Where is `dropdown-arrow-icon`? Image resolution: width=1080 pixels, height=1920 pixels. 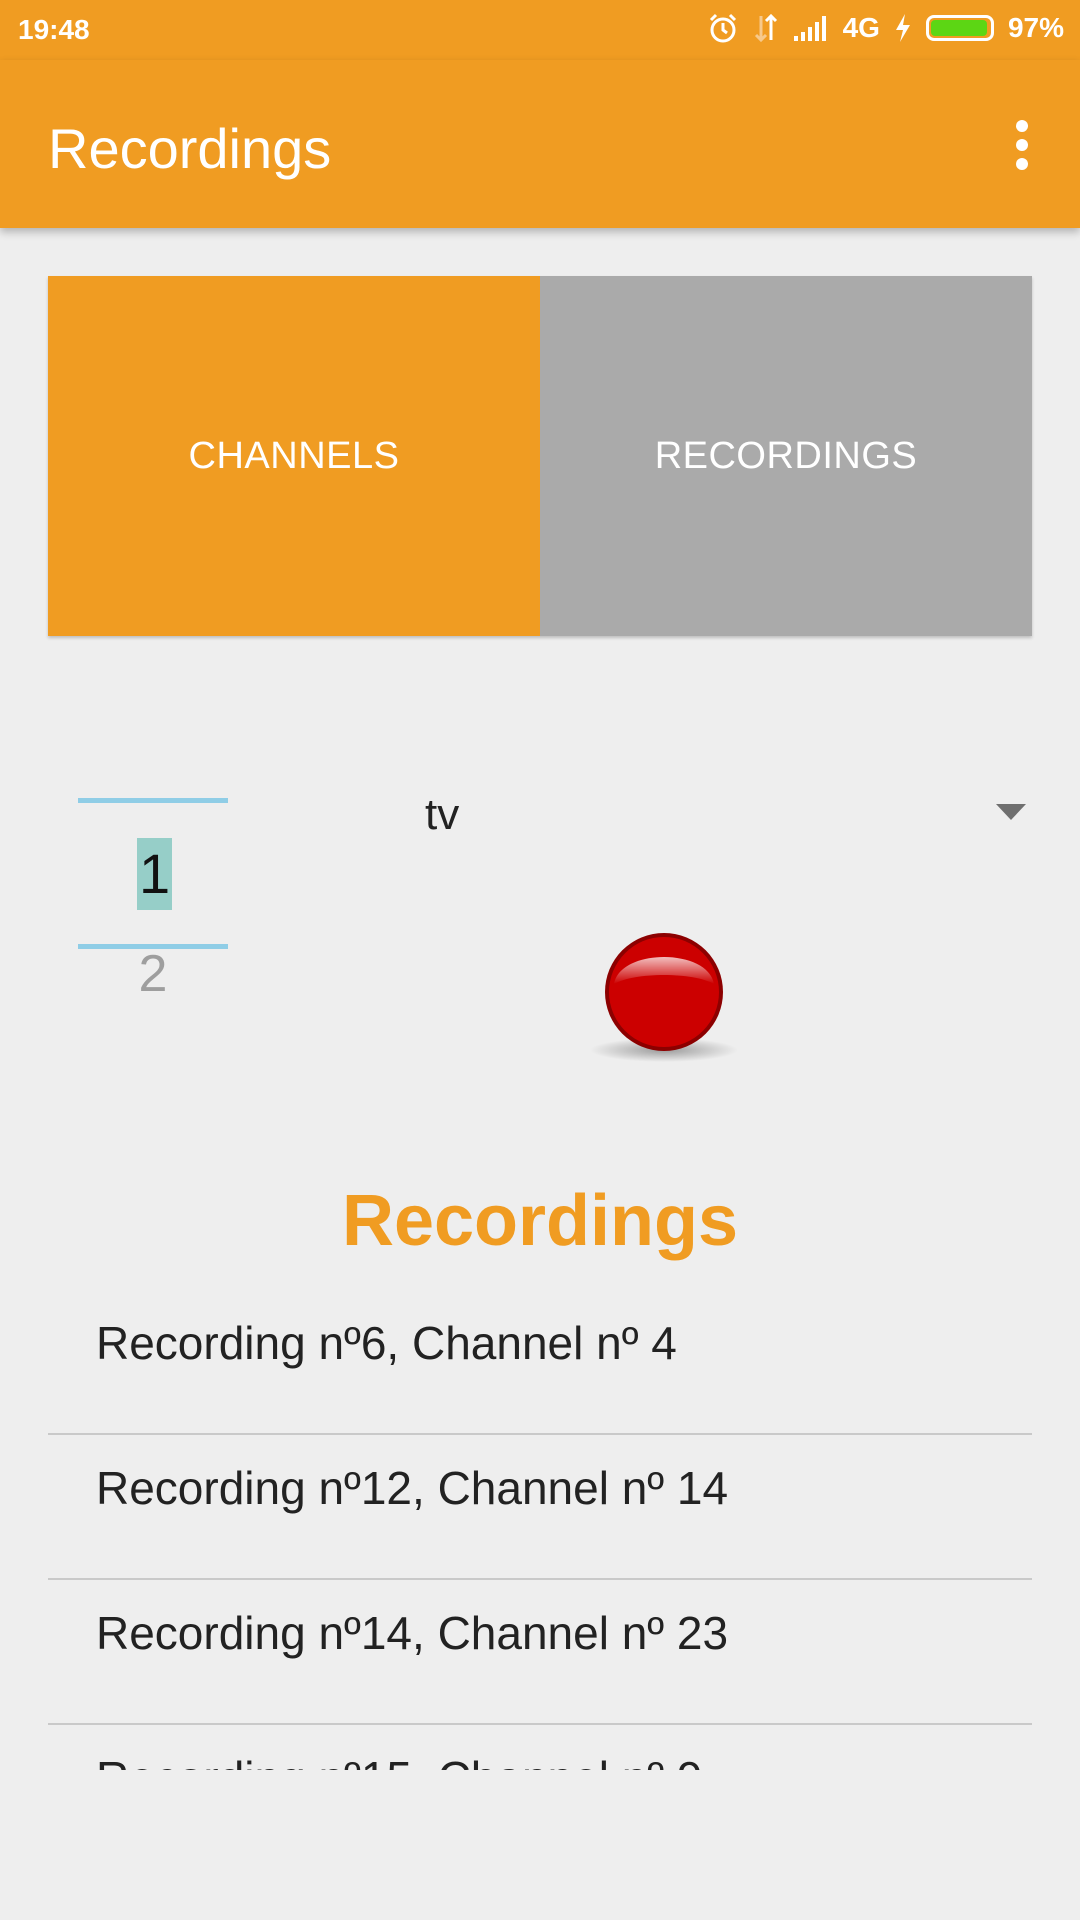
dropdown-arrow-icon is located at coordinates (1011, 812).